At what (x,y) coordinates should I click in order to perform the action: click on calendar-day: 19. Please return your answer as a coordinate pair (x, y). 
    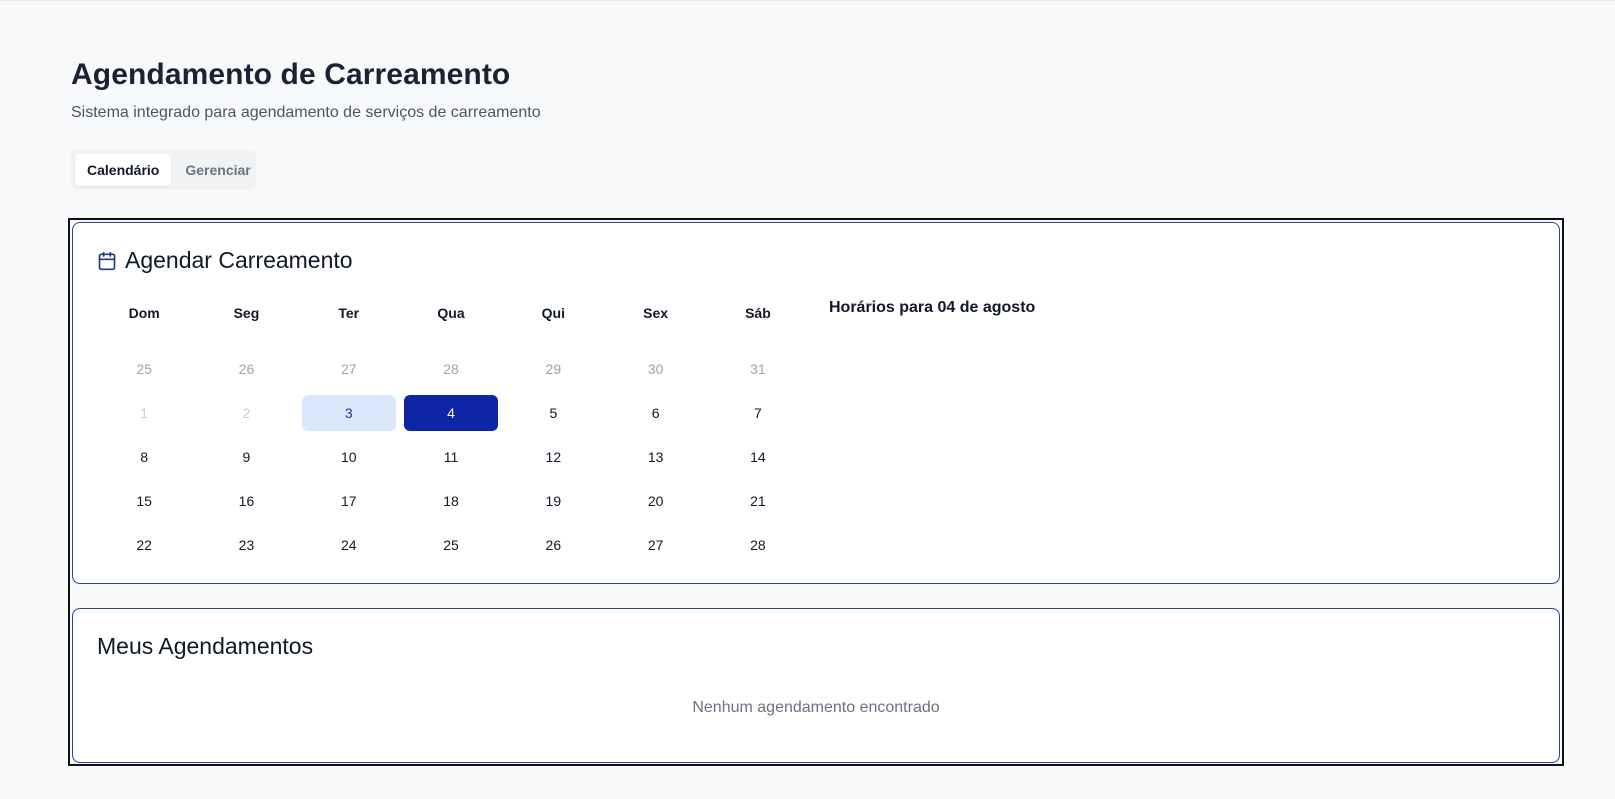
    Looking at the image, I should click on (553, 501).